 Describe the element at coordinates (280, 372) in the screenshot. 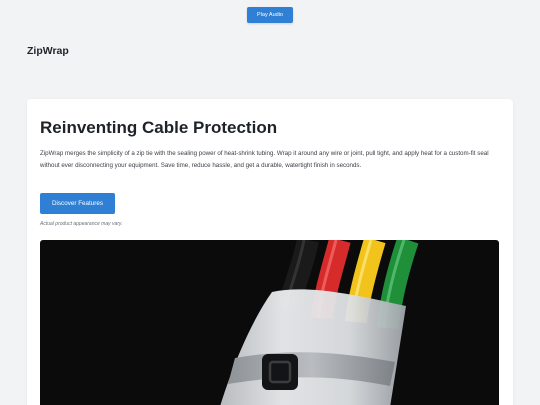

I see `zip-buckle` at that location.